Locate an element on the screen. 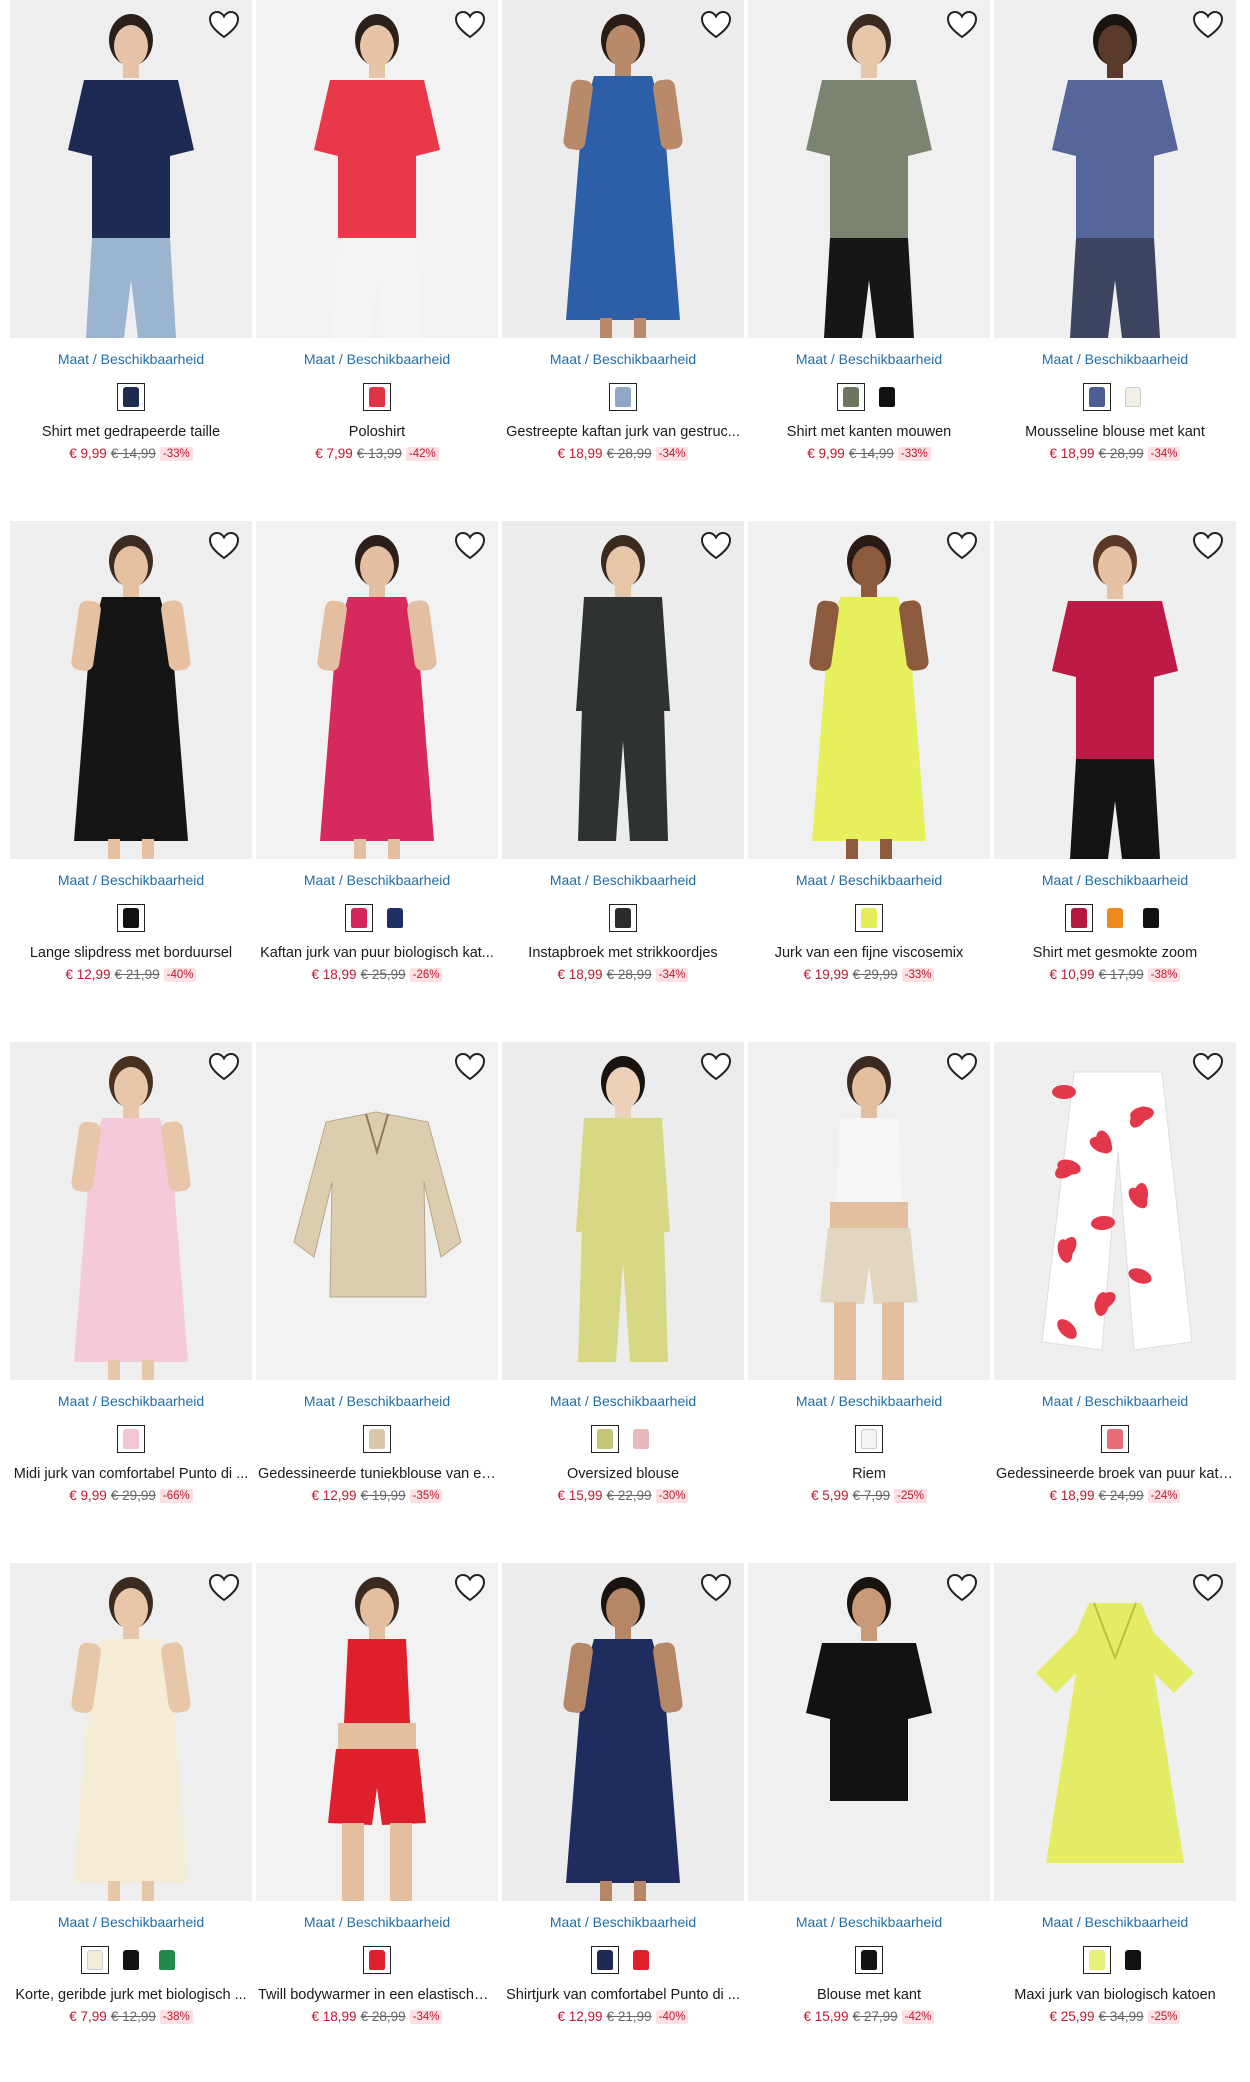 The image size is (1250, 2082). product-name: Blouse met kant is located at coordinates (869, 1995).